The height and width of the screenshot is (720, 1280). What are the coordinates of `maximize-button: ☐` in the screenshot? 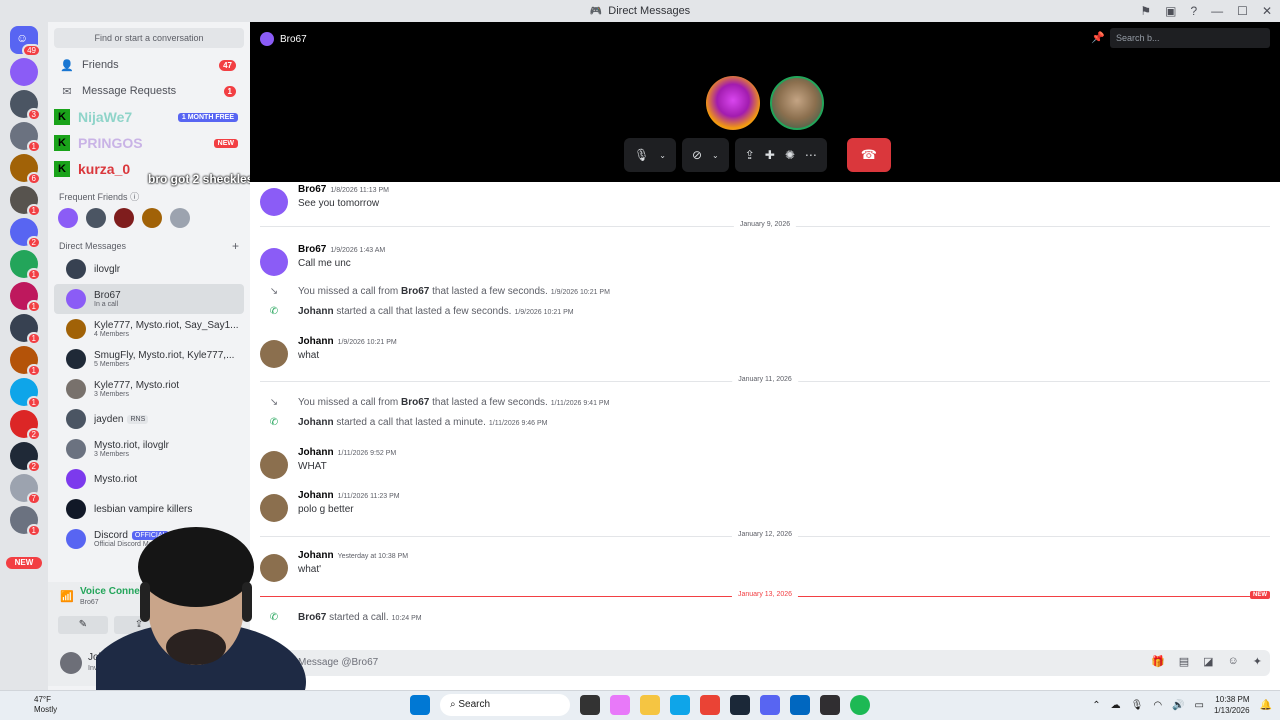 It's located at (1242, 11).